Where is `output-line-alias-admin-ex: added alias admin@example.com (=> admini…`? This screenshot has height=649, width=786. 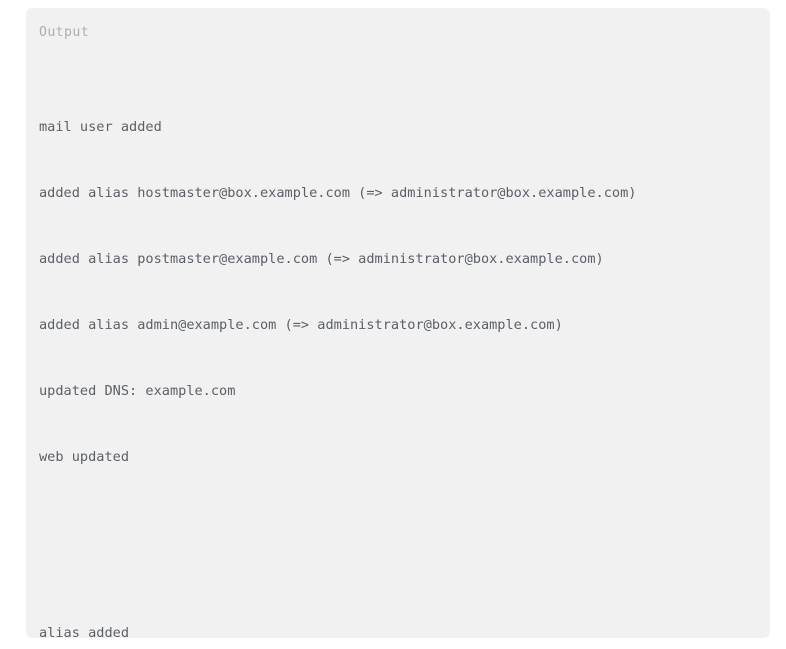 output-line-alias-admin-ex: added alias admin@example.com (=> admini… is located at coordinates (301, 325).